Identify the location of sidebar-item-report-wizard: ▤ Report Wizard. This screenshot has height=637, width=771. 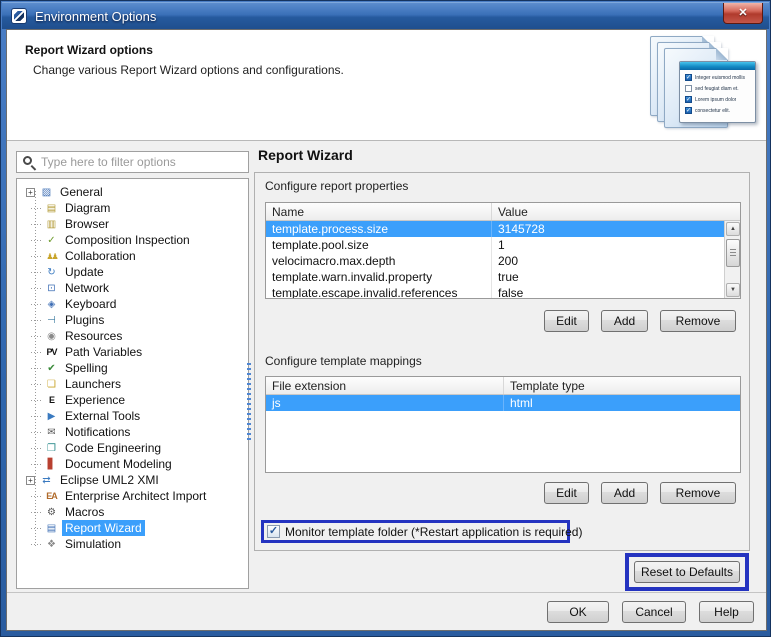
(132, 528).